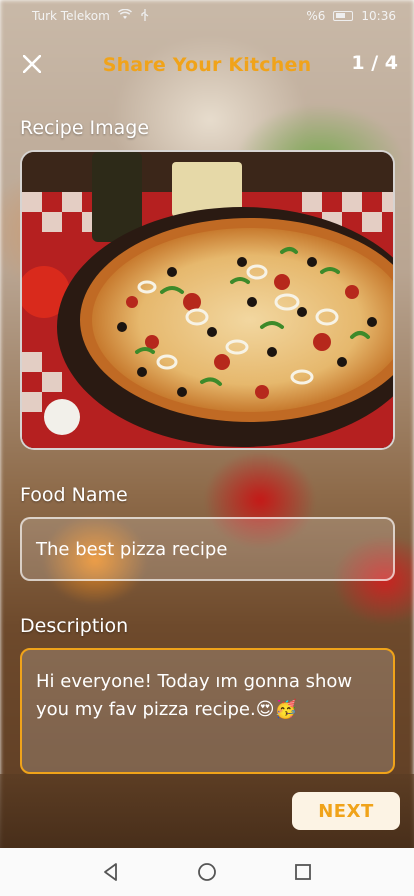  Describe the element at coordinates (374, 63) in the screenshot. I see `step-indicator: 1 / 4` at that location.